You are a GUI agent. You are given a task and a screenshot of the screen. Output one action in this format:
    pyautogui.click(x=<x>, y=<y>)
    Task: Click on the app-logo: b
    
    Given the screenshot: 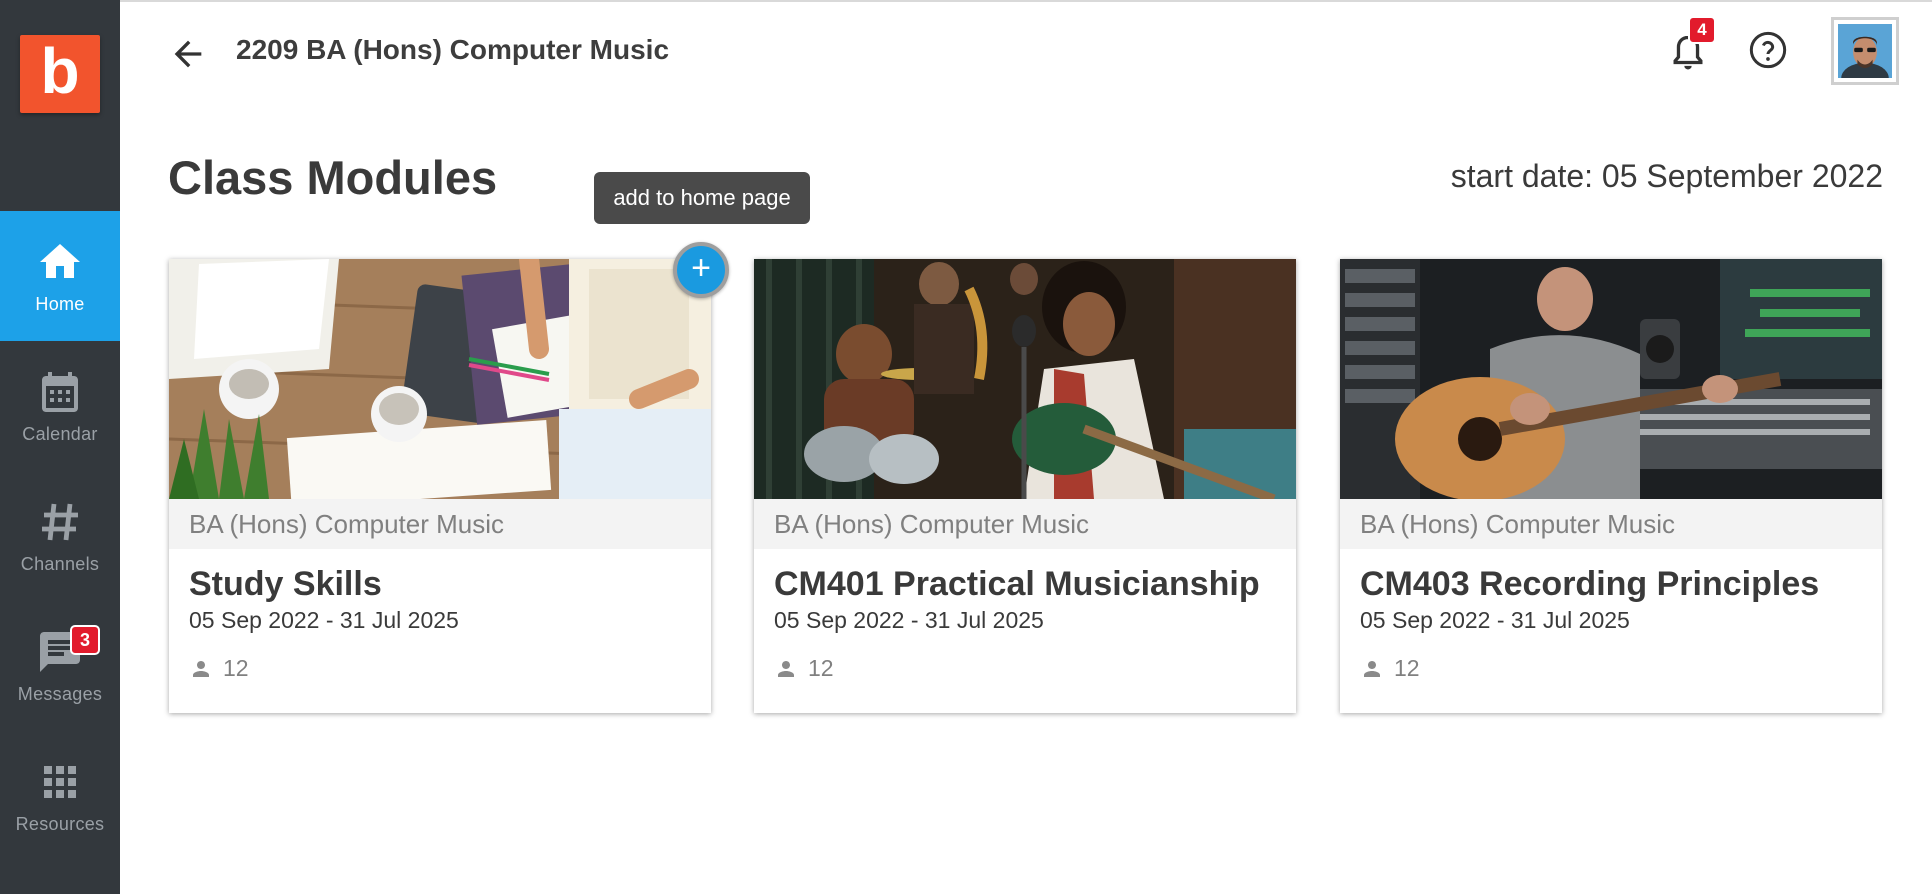 What is the action you would take?
    pyautogui.click(x=60, y=74)
    